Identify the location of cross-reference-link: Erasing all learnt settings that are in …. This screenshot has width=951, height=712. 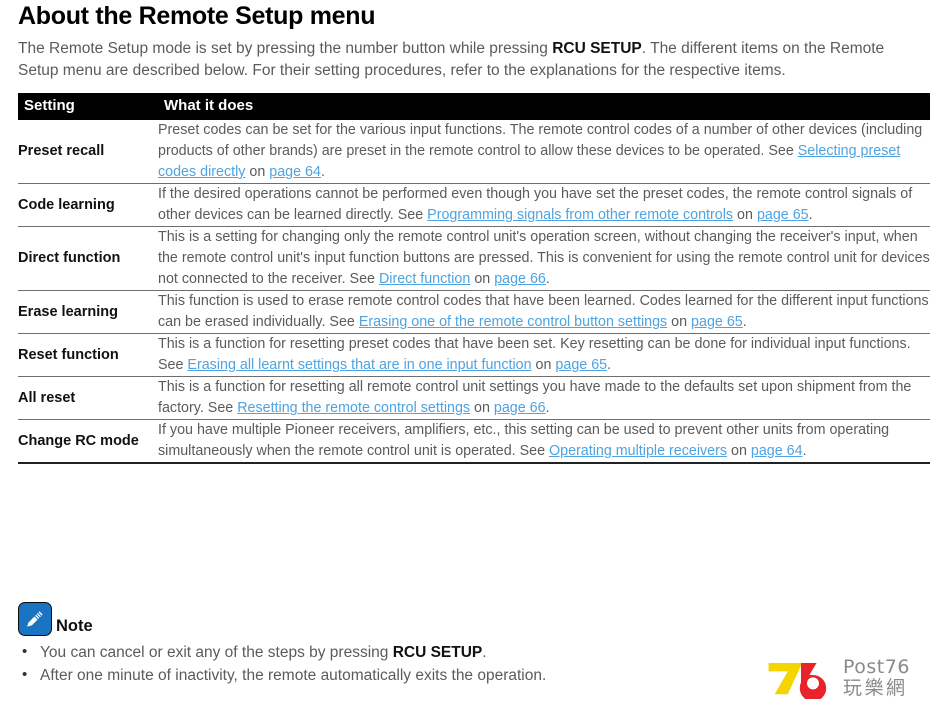
(359, 365).